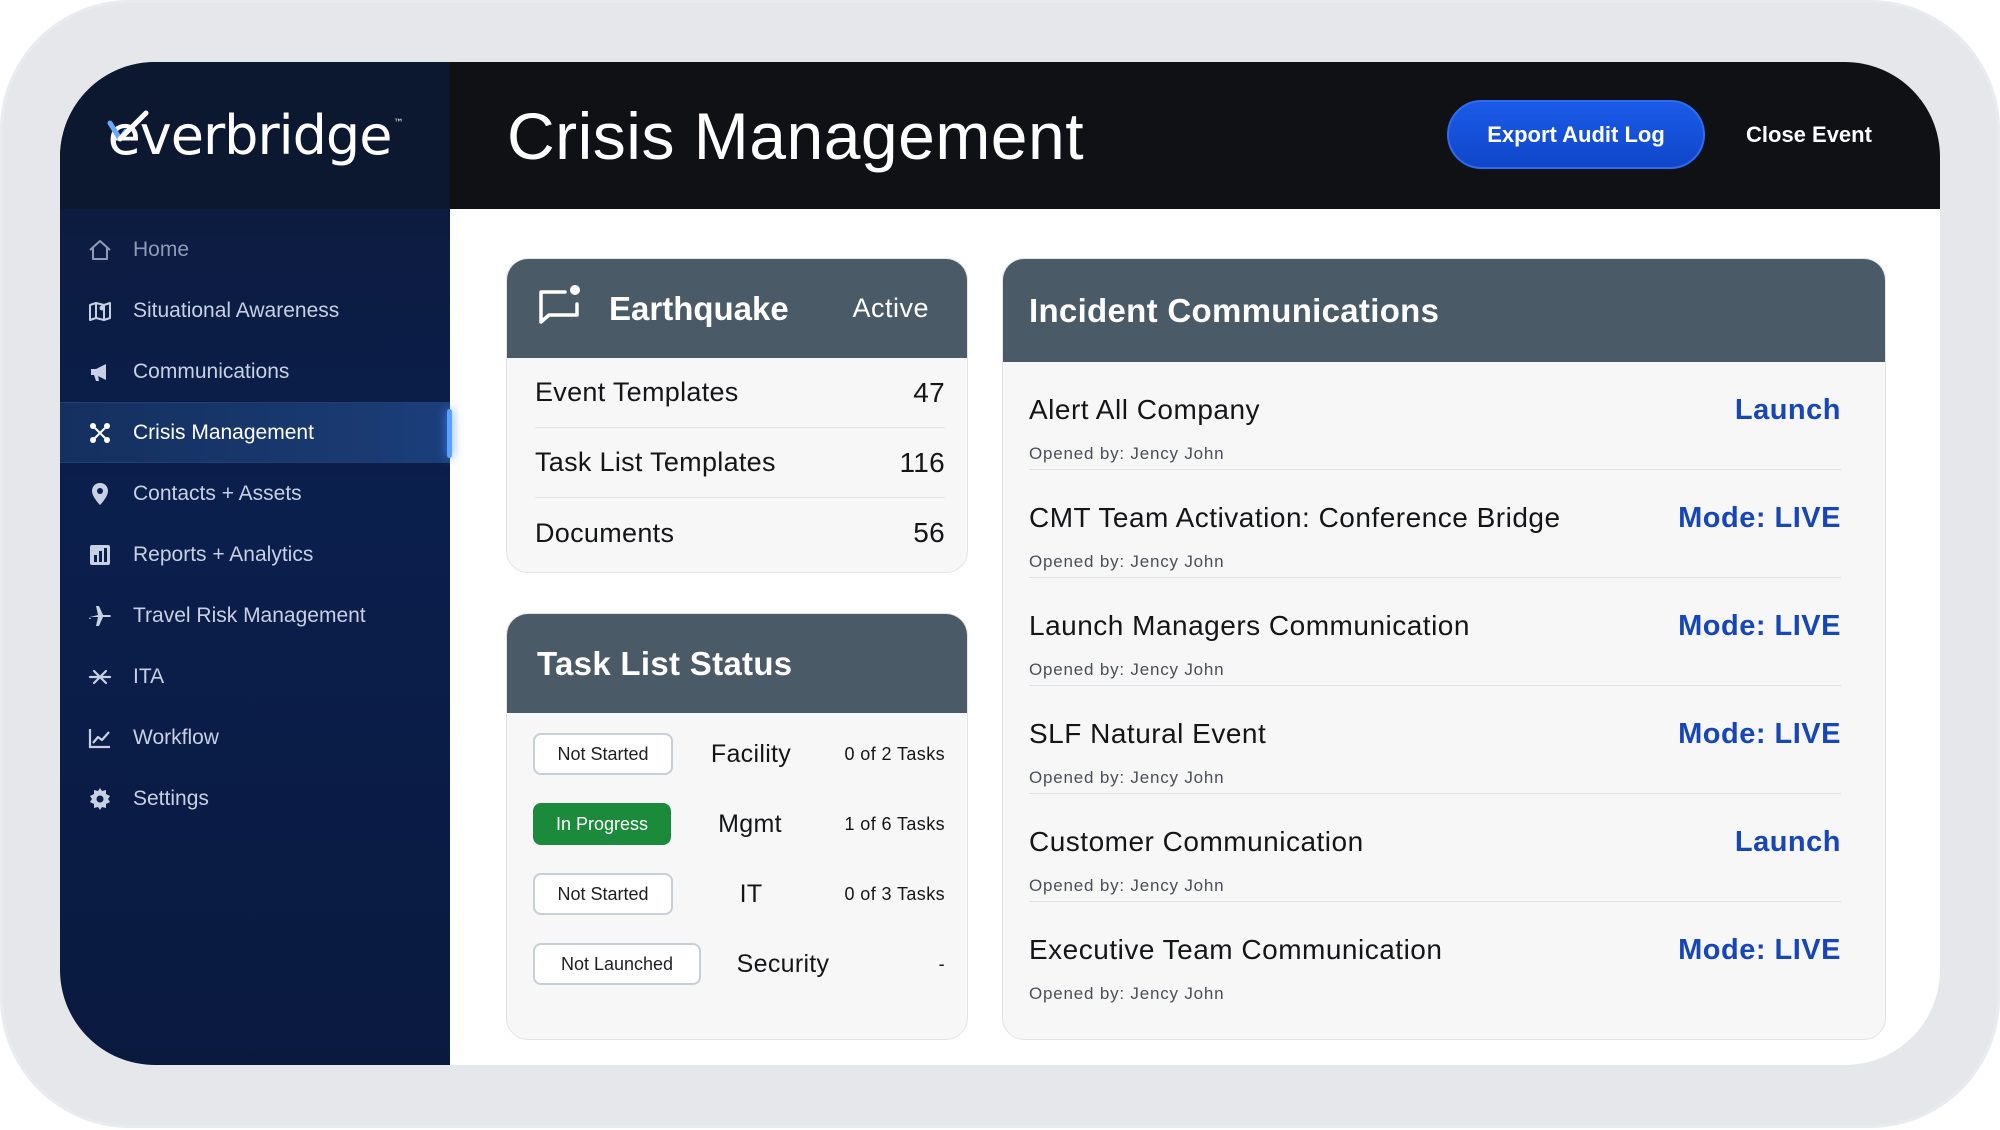 This screenshot has width=2000, height=1130. Describe the element at coordinates (894, 753) in the screenshot. I see `task-count: 0 of 2 Tasks` at that location.